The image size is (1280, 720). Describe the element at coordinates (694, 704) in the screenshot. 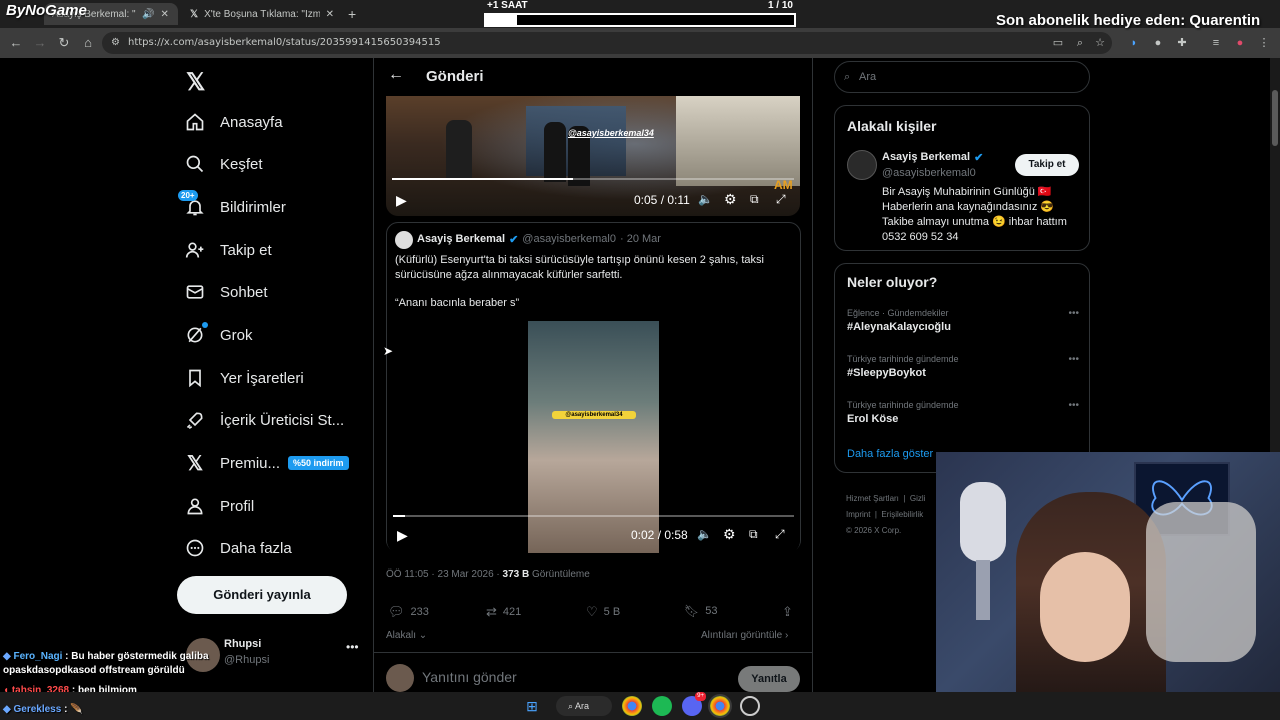

I see `discord-icon: 9+` at that location.